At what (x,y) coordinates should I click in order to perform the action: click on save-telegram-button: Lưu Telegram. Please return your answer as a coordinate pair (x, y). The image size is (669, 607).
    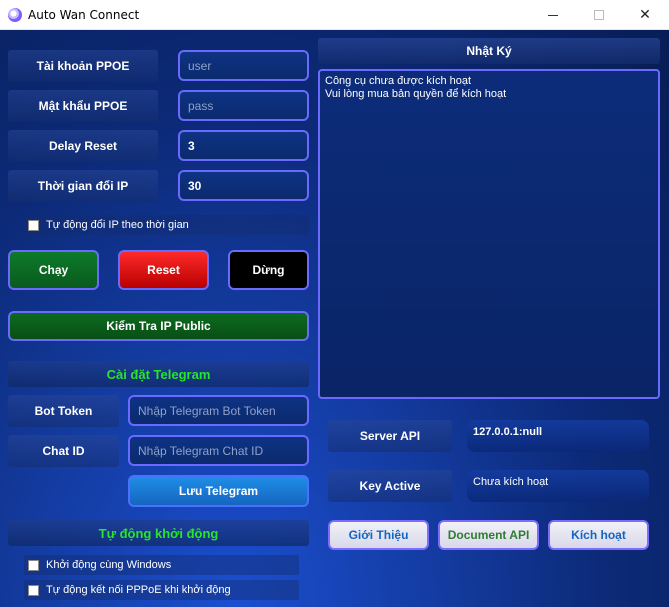
    Looking at the image, I should click on (218, 491).